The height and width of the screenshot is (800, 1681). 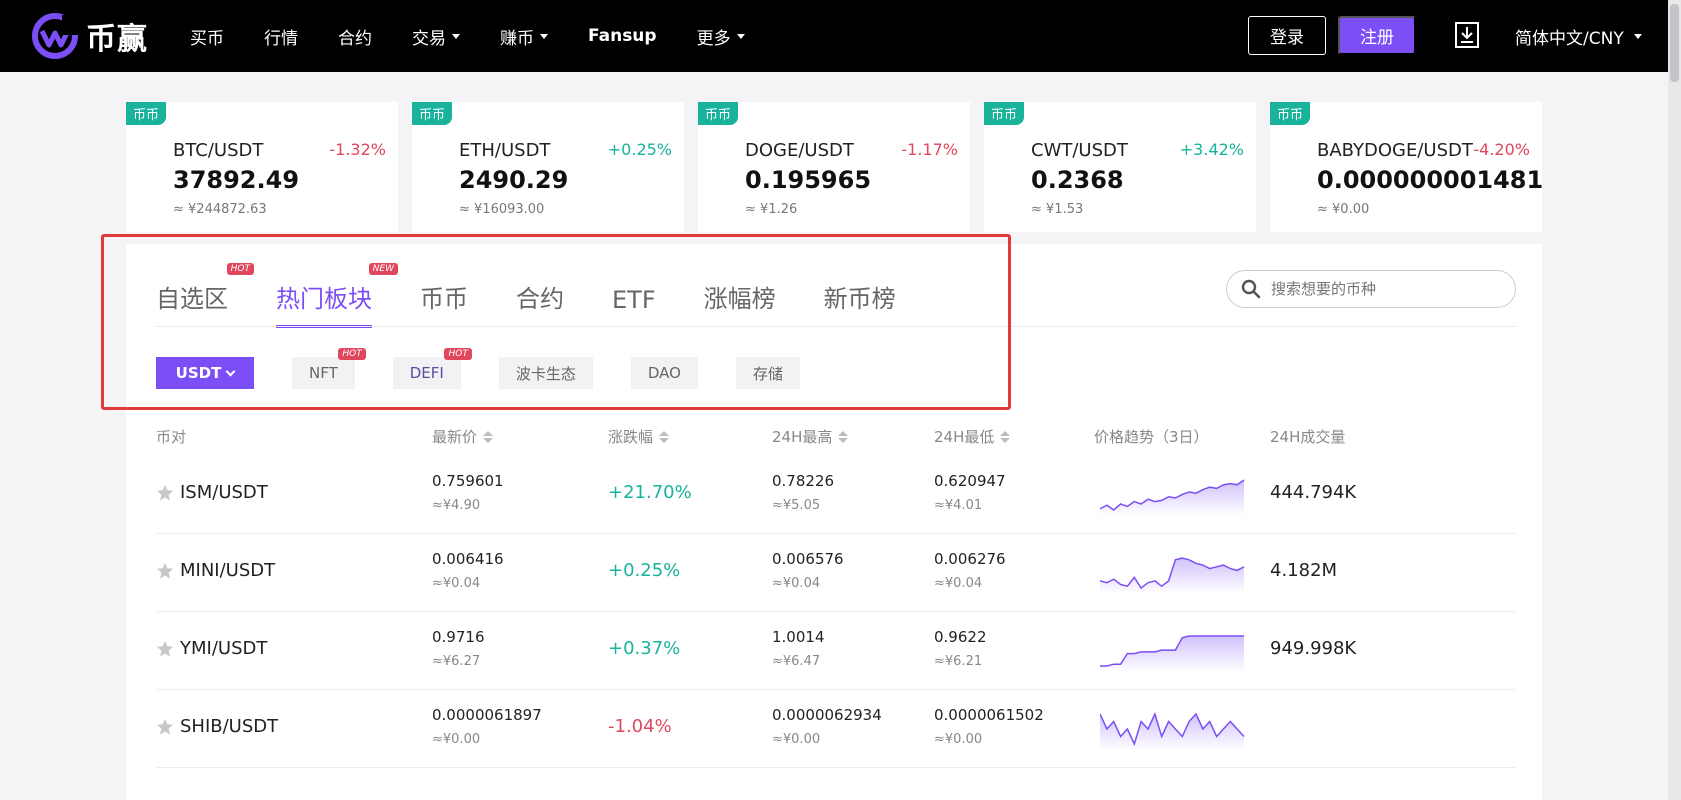 I want to click on nav-item: 买币, so click(x=207, y=36).